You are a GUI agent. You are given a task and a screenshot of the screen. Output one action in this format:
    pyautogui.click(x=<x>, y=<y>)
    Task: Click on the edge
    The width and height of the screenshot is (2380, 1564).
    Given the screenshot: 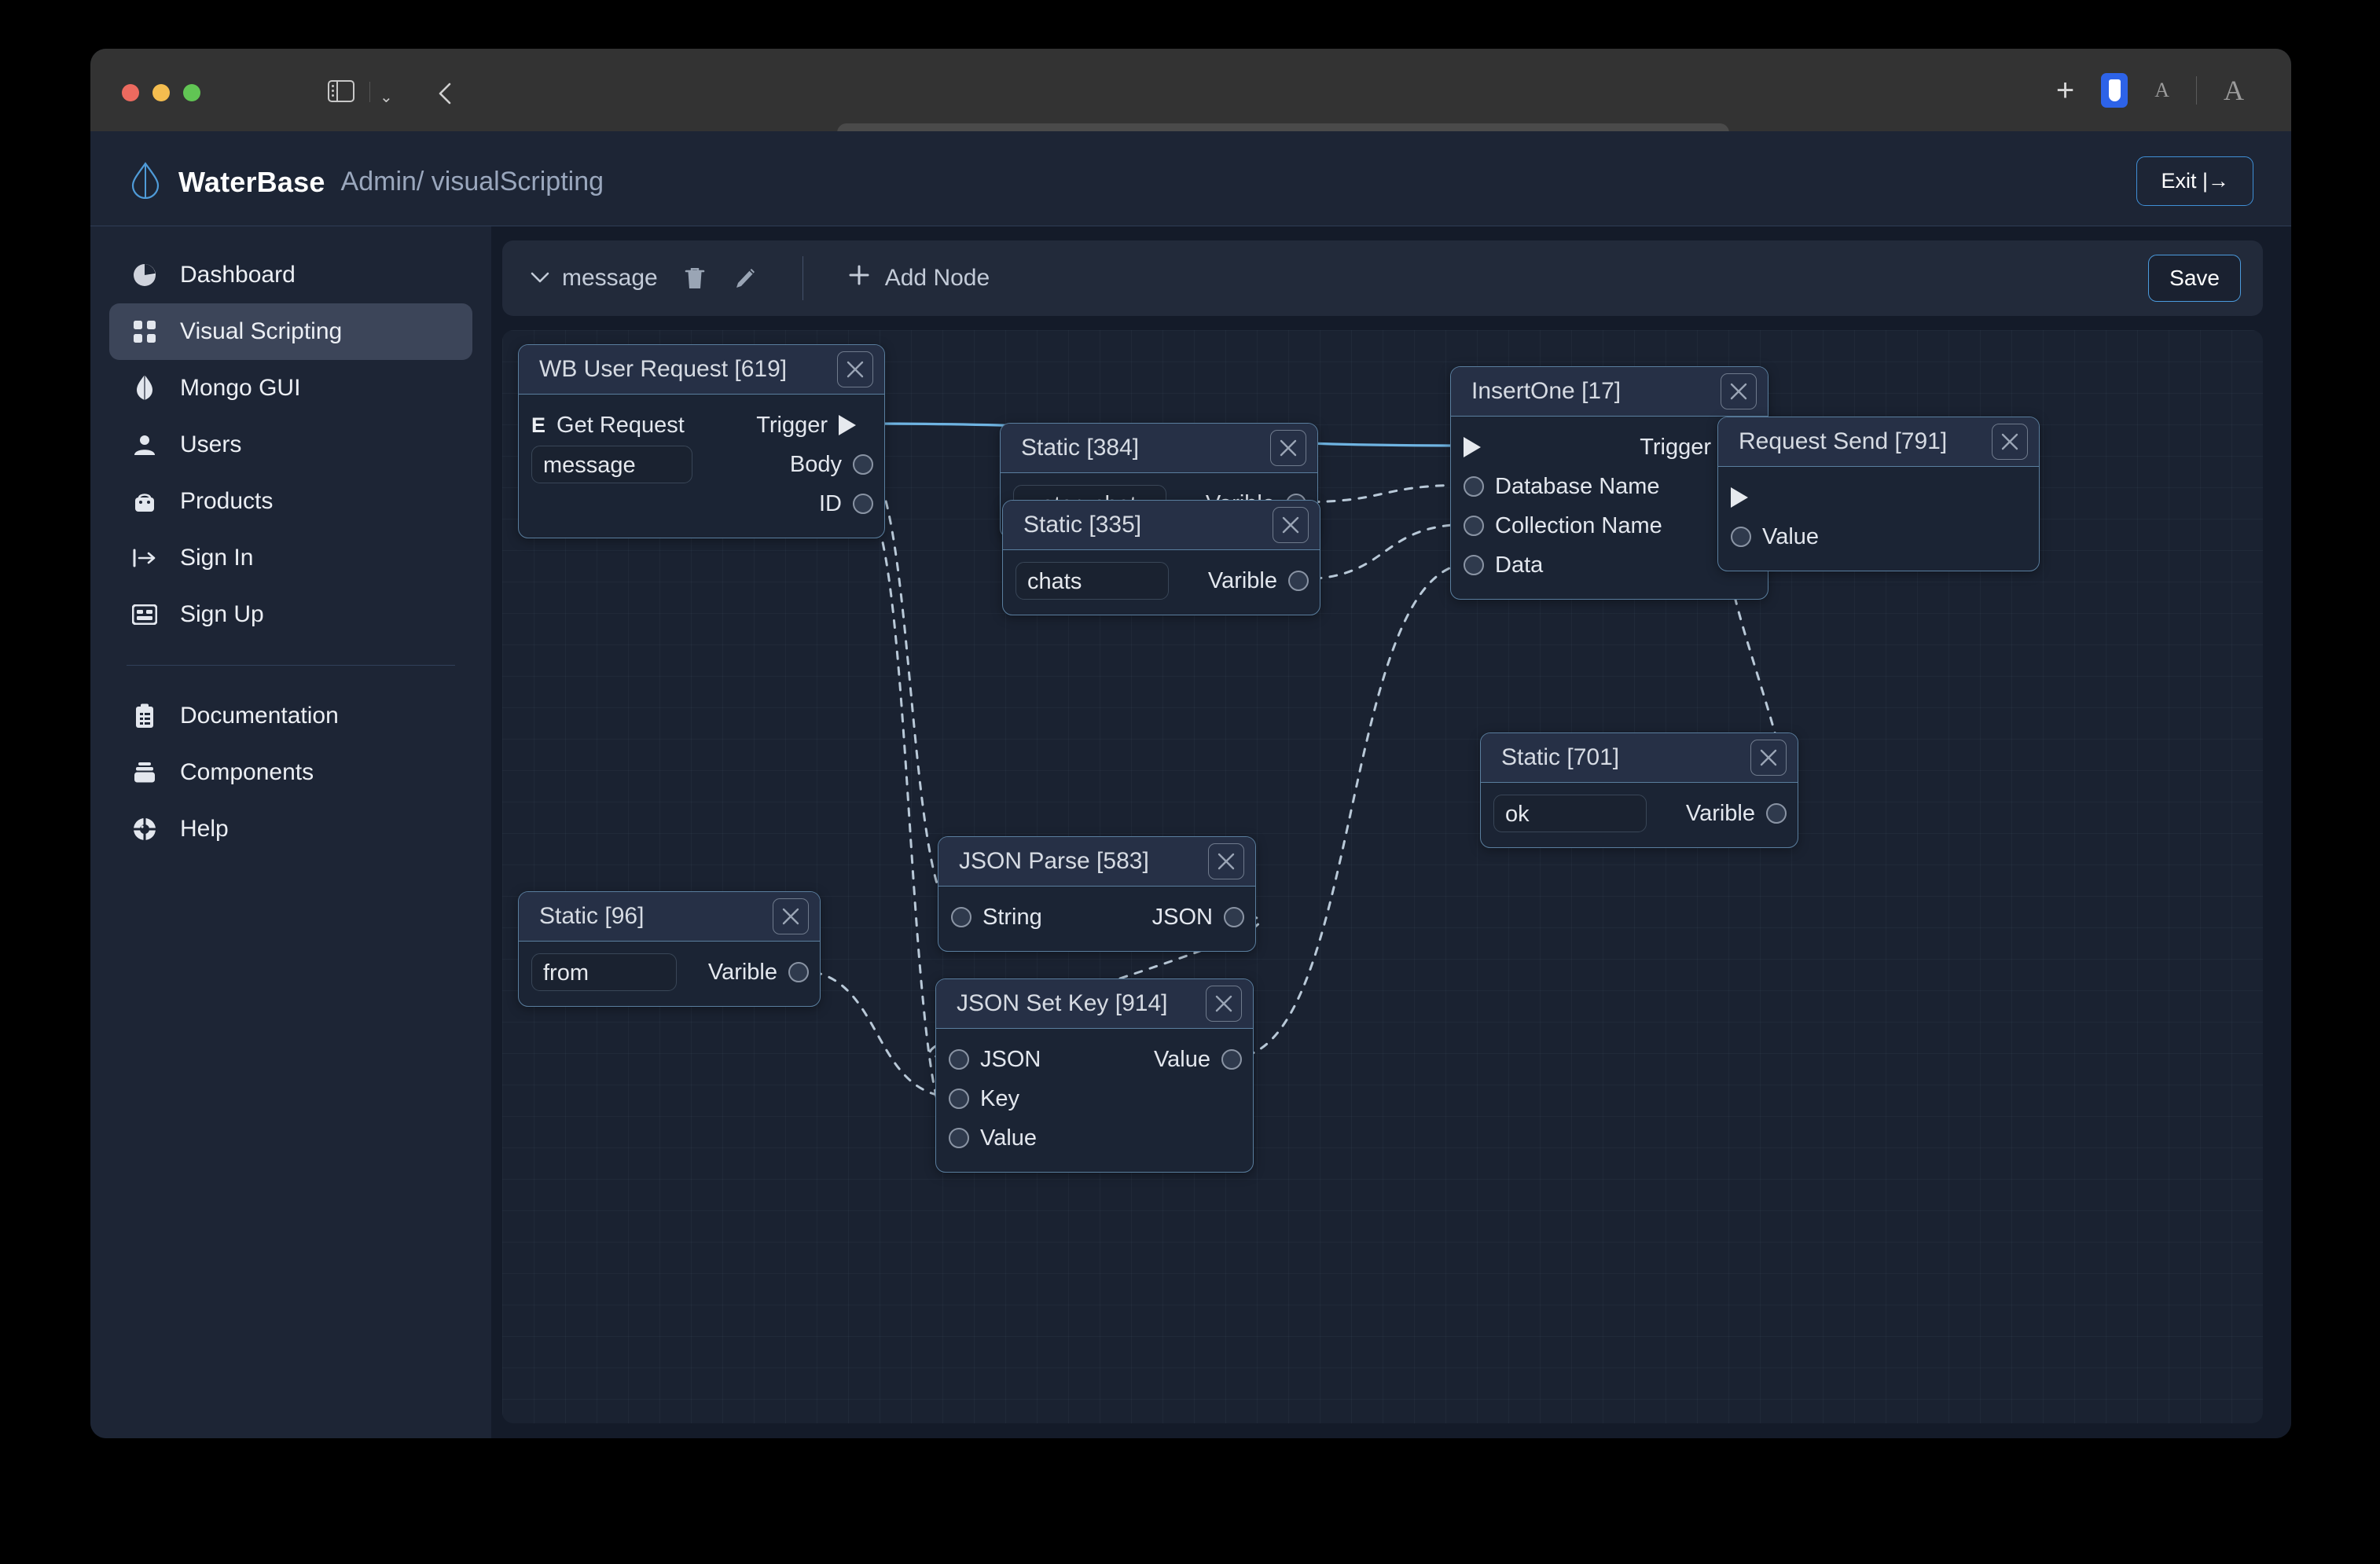 What is the action you would take?
    pyautogui.click(x=877, y=1034)
    